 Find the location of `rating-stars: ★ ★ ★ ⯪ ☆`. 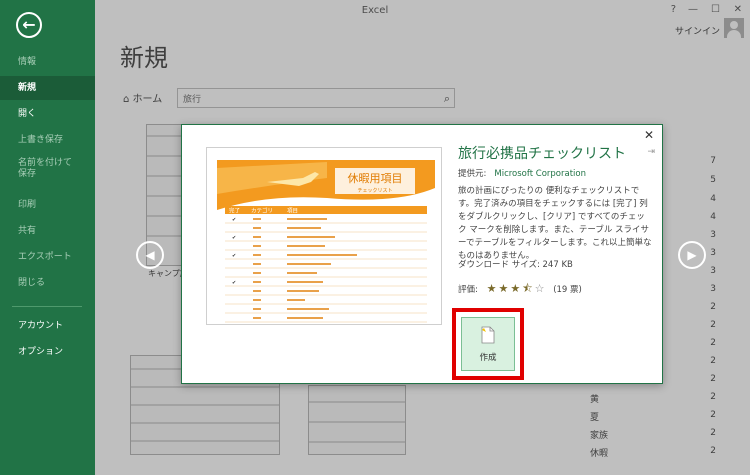

rating-stars: ★ ★ ★ ⯪ ☆ is located at coordinates (518, 288).